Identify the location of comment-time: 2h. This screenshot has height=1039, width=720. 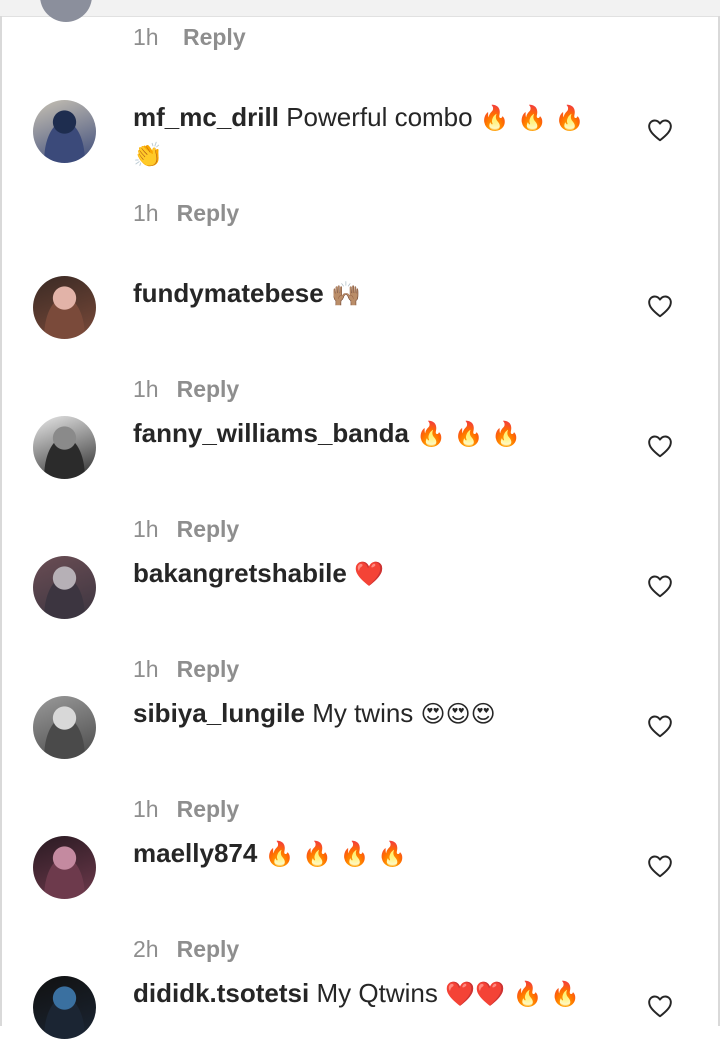
(146, 949).